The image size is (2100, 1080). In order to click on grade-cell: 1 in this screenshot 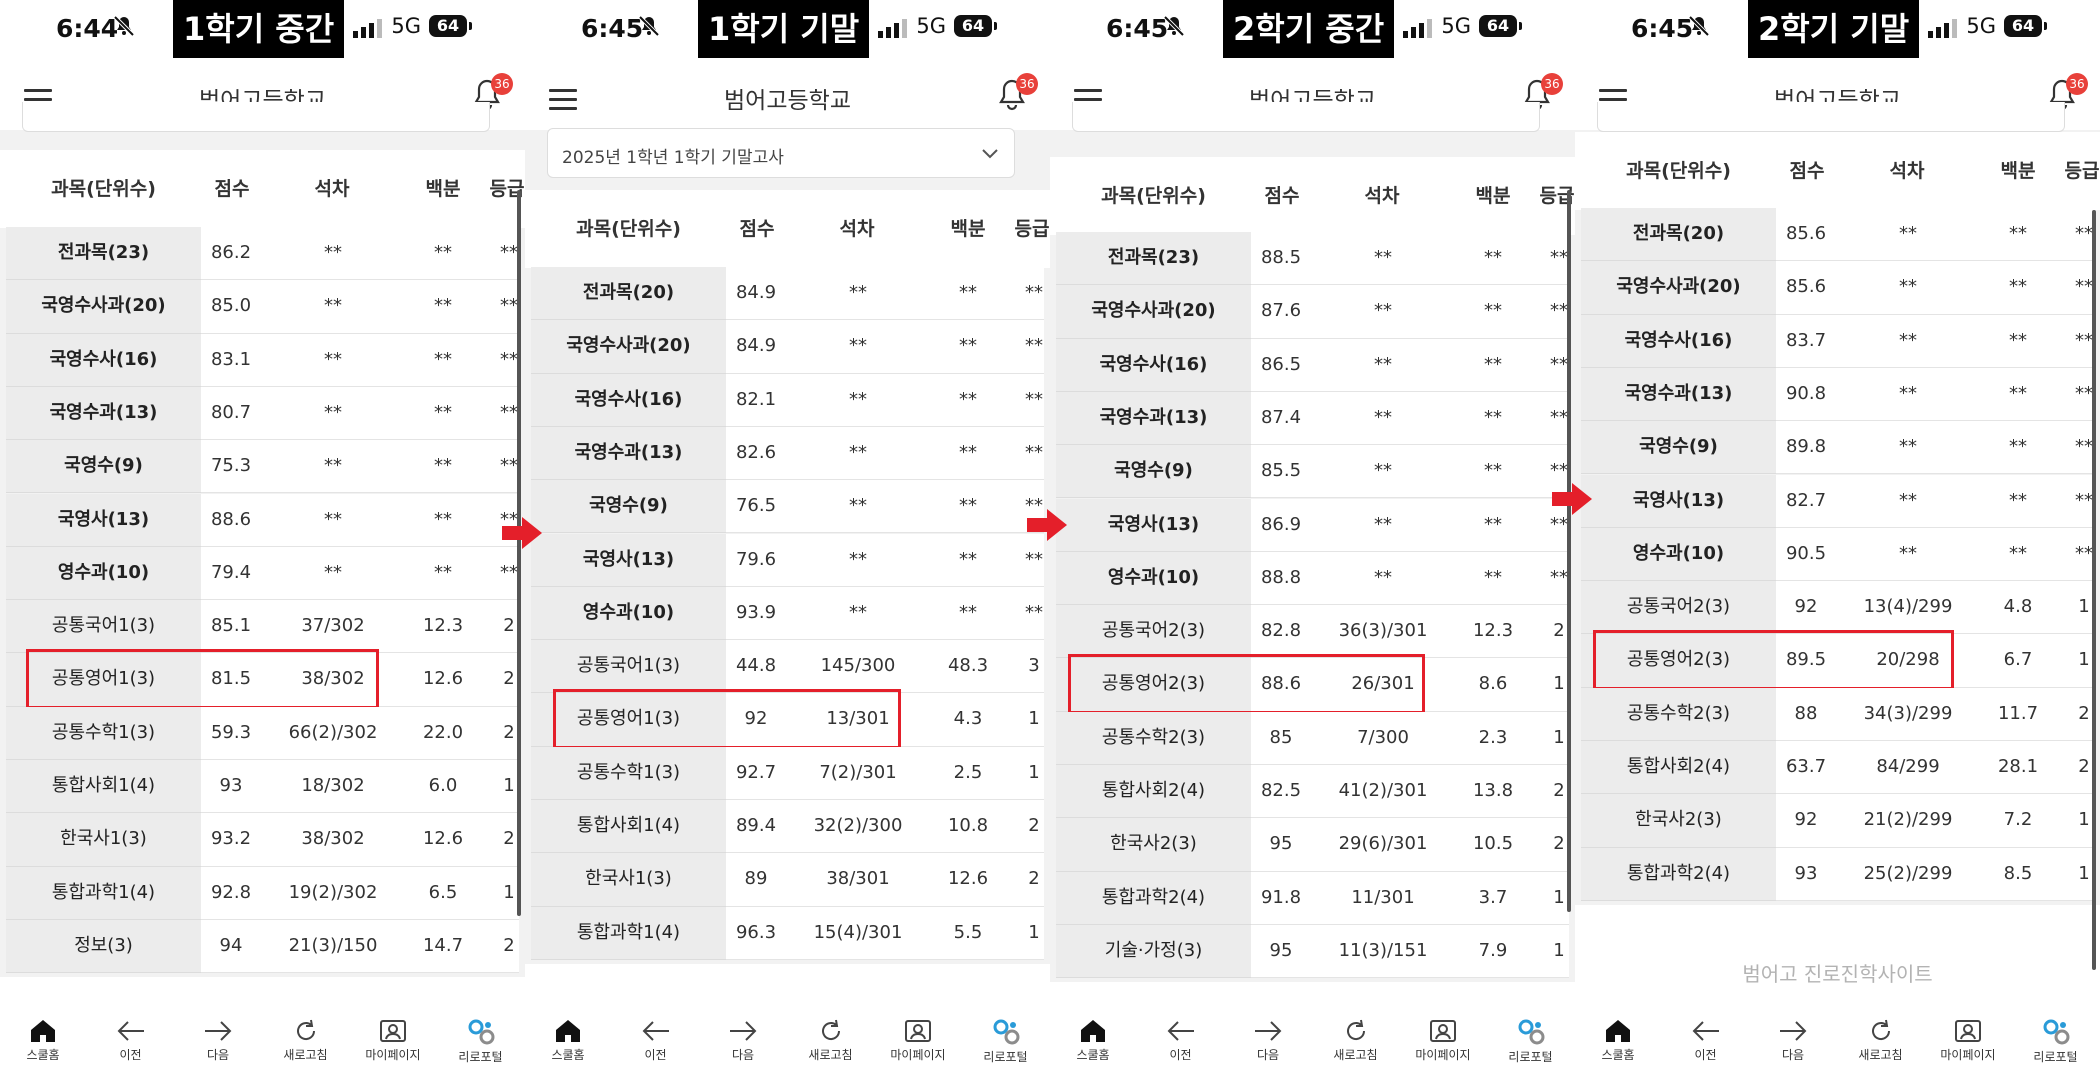, I will do `click(1034, 772)`.